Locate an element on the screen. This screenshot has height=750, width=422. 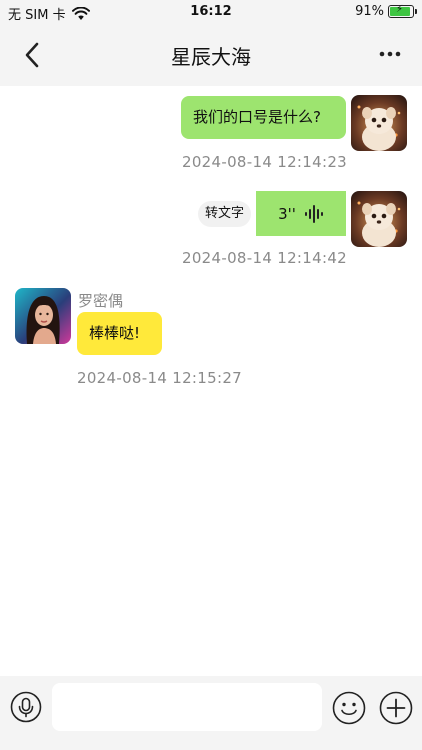
chat-title: 星辰大海 is located at coordinates (211, 57).